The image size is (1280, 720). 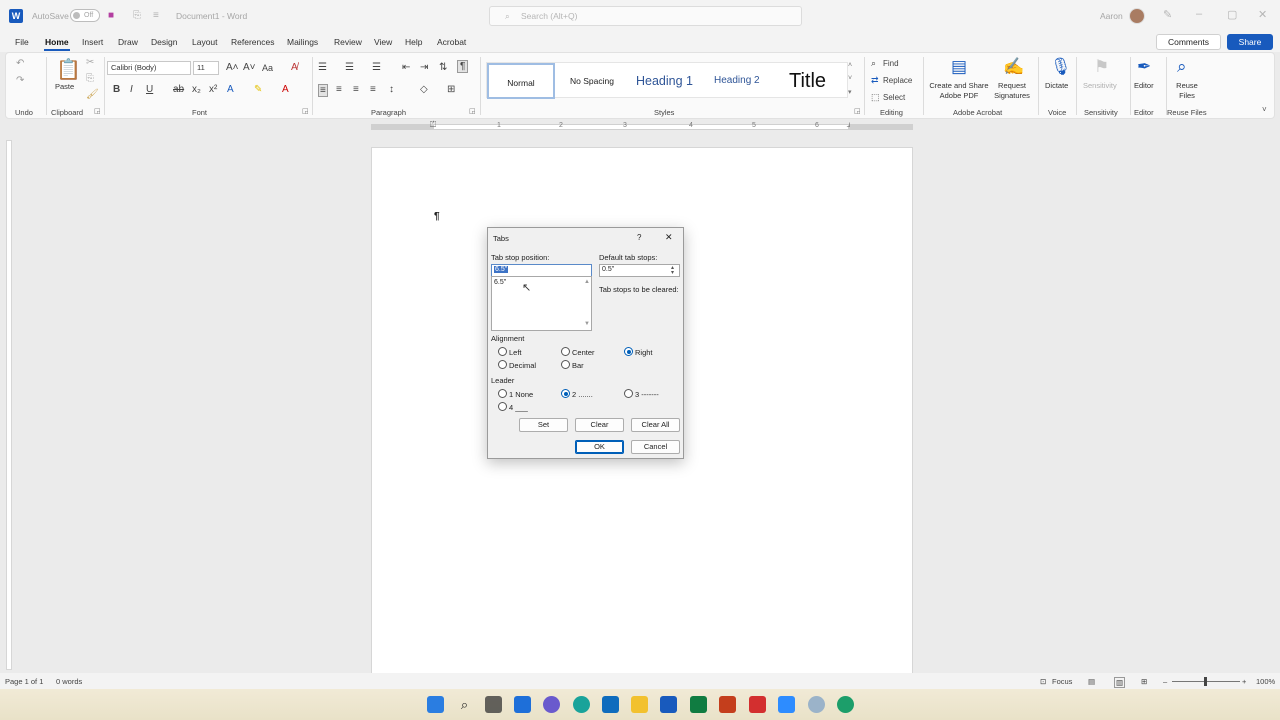 What do you see at coordinates (149, 68) in the screenshot?
I see `font-name-select: Calibri (Body)` at bounding box center [149, 68].